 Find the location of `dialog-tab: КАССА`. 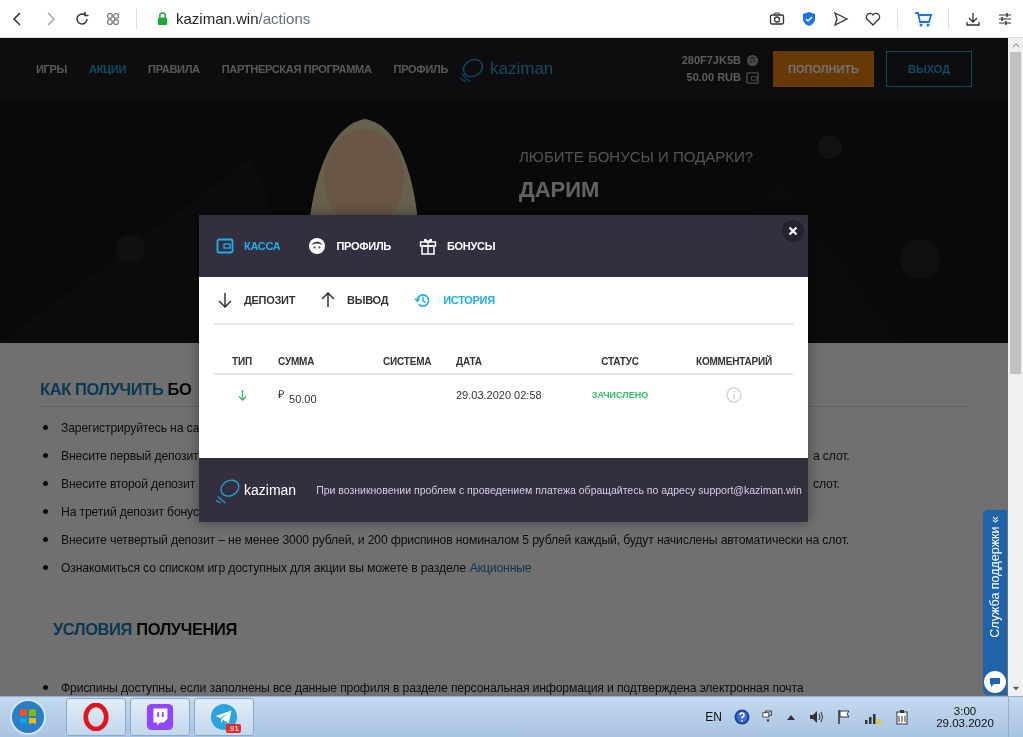

dialog-tab: КАССА is located at coordinates (248, 246).